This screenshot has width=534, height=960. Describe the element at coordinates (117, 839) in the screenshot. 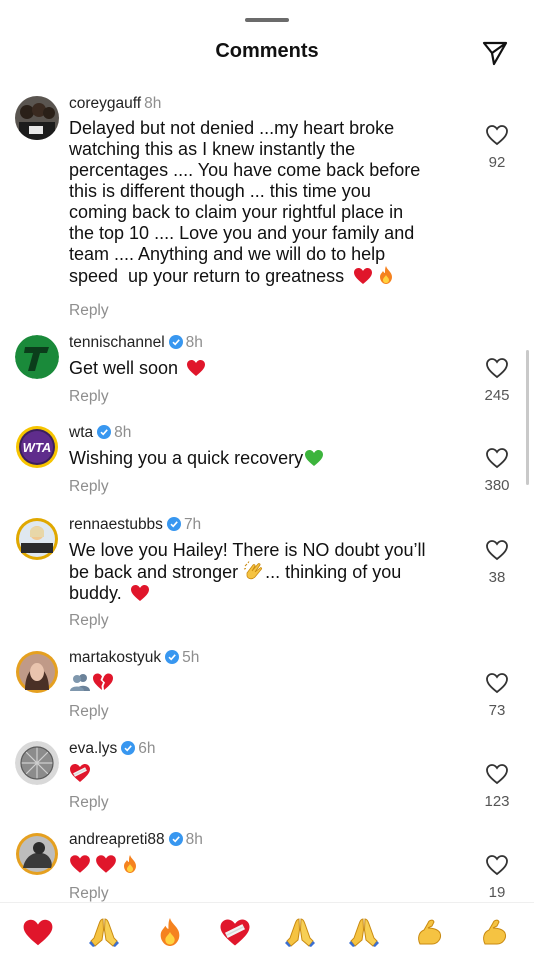

I see `username: andreapreti88` at that location.